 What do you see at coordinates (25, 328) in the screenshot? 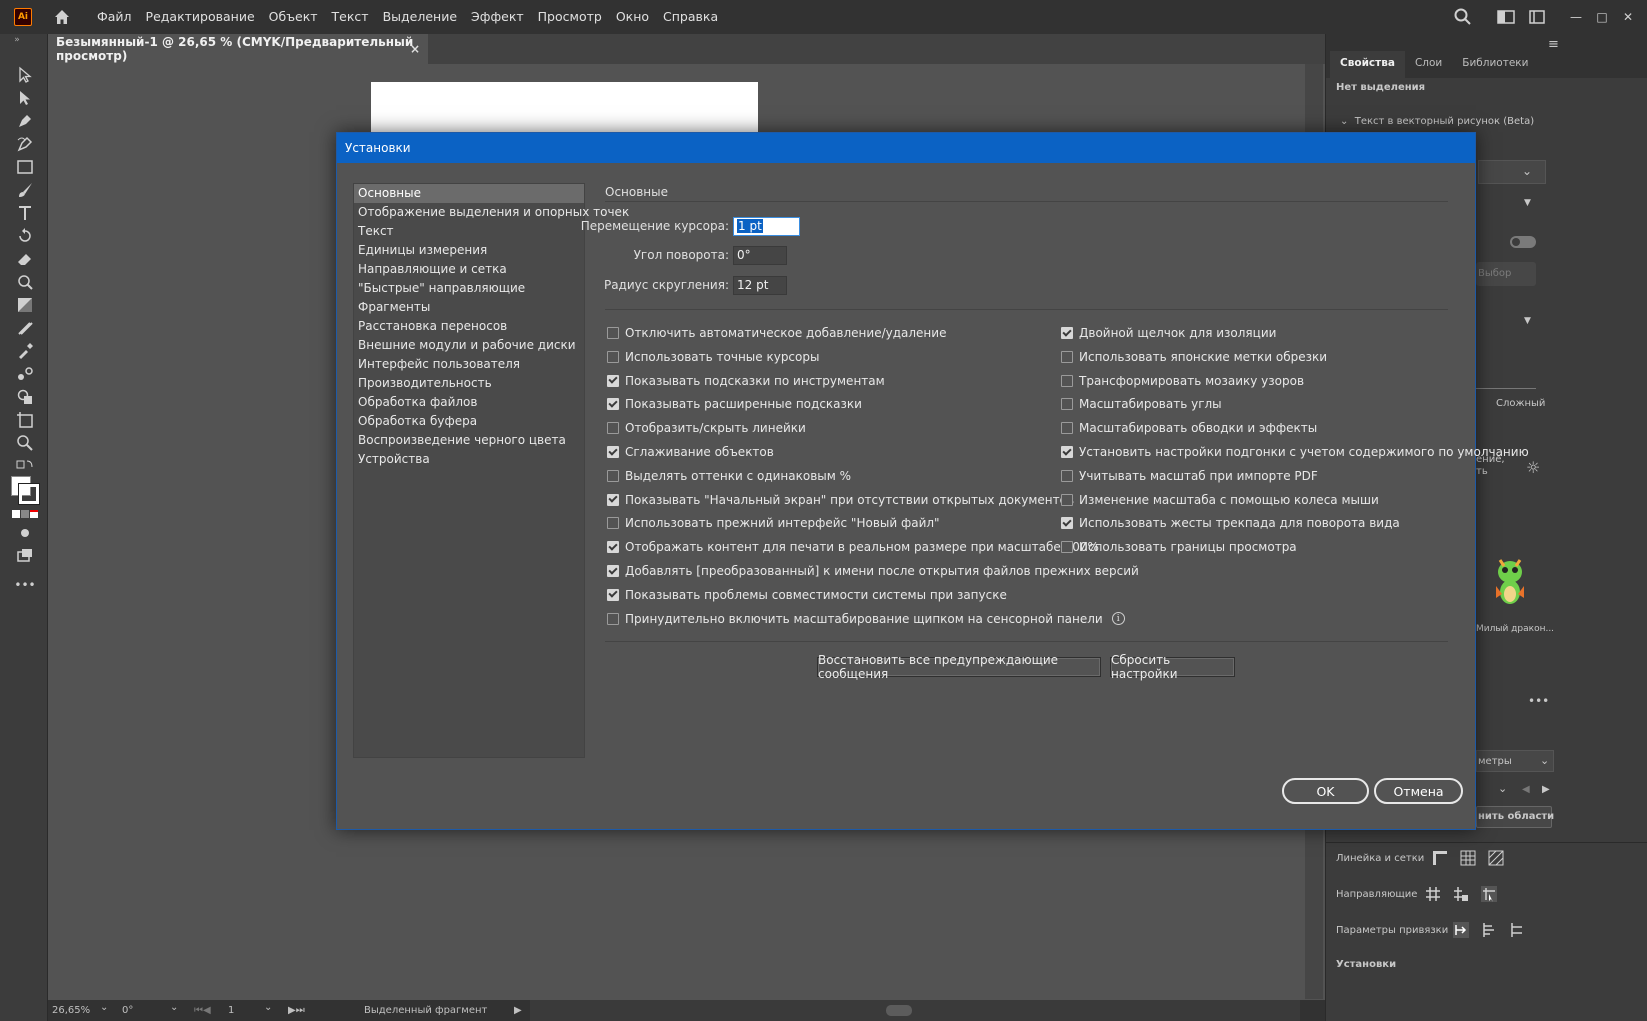
I see `mesh-tool-icon` at bounding box center [25, 328].